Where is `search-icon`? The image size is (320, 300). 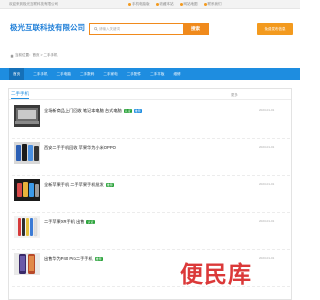 search-icon is located at coordinates (96, 29).